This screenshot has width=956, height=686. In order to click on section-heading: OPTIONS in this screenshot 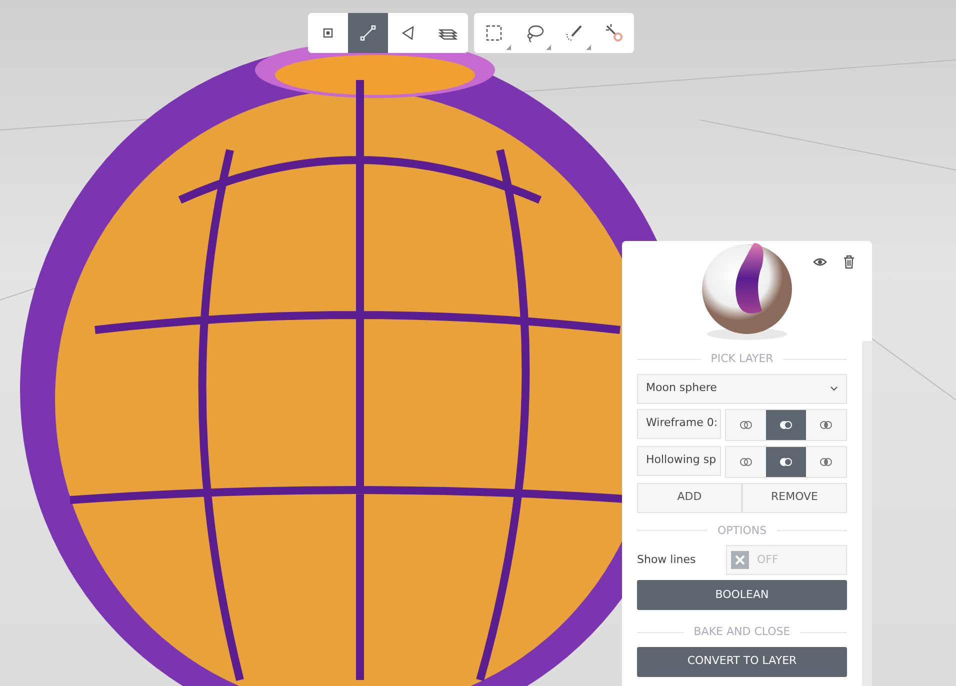, I will do `click(742, 530)`.